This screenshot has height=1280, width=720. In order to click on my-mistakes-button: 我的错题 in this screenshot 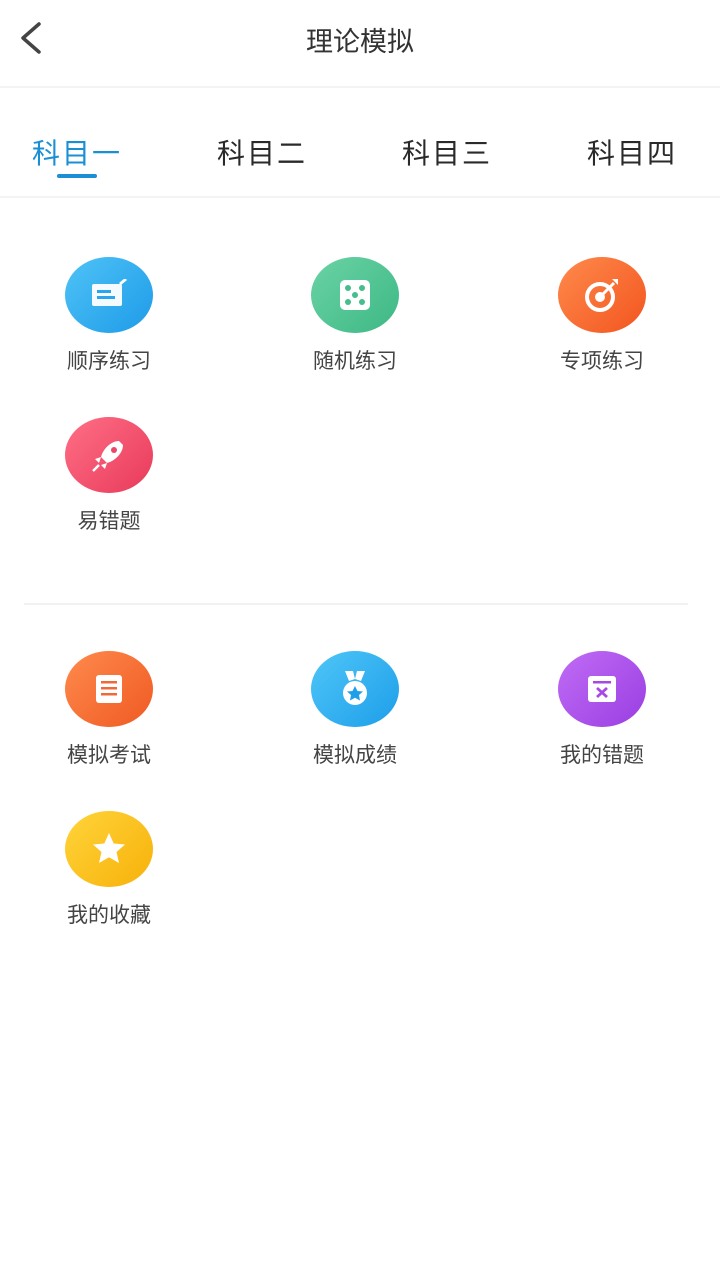, I will do `click(602, 710)`.